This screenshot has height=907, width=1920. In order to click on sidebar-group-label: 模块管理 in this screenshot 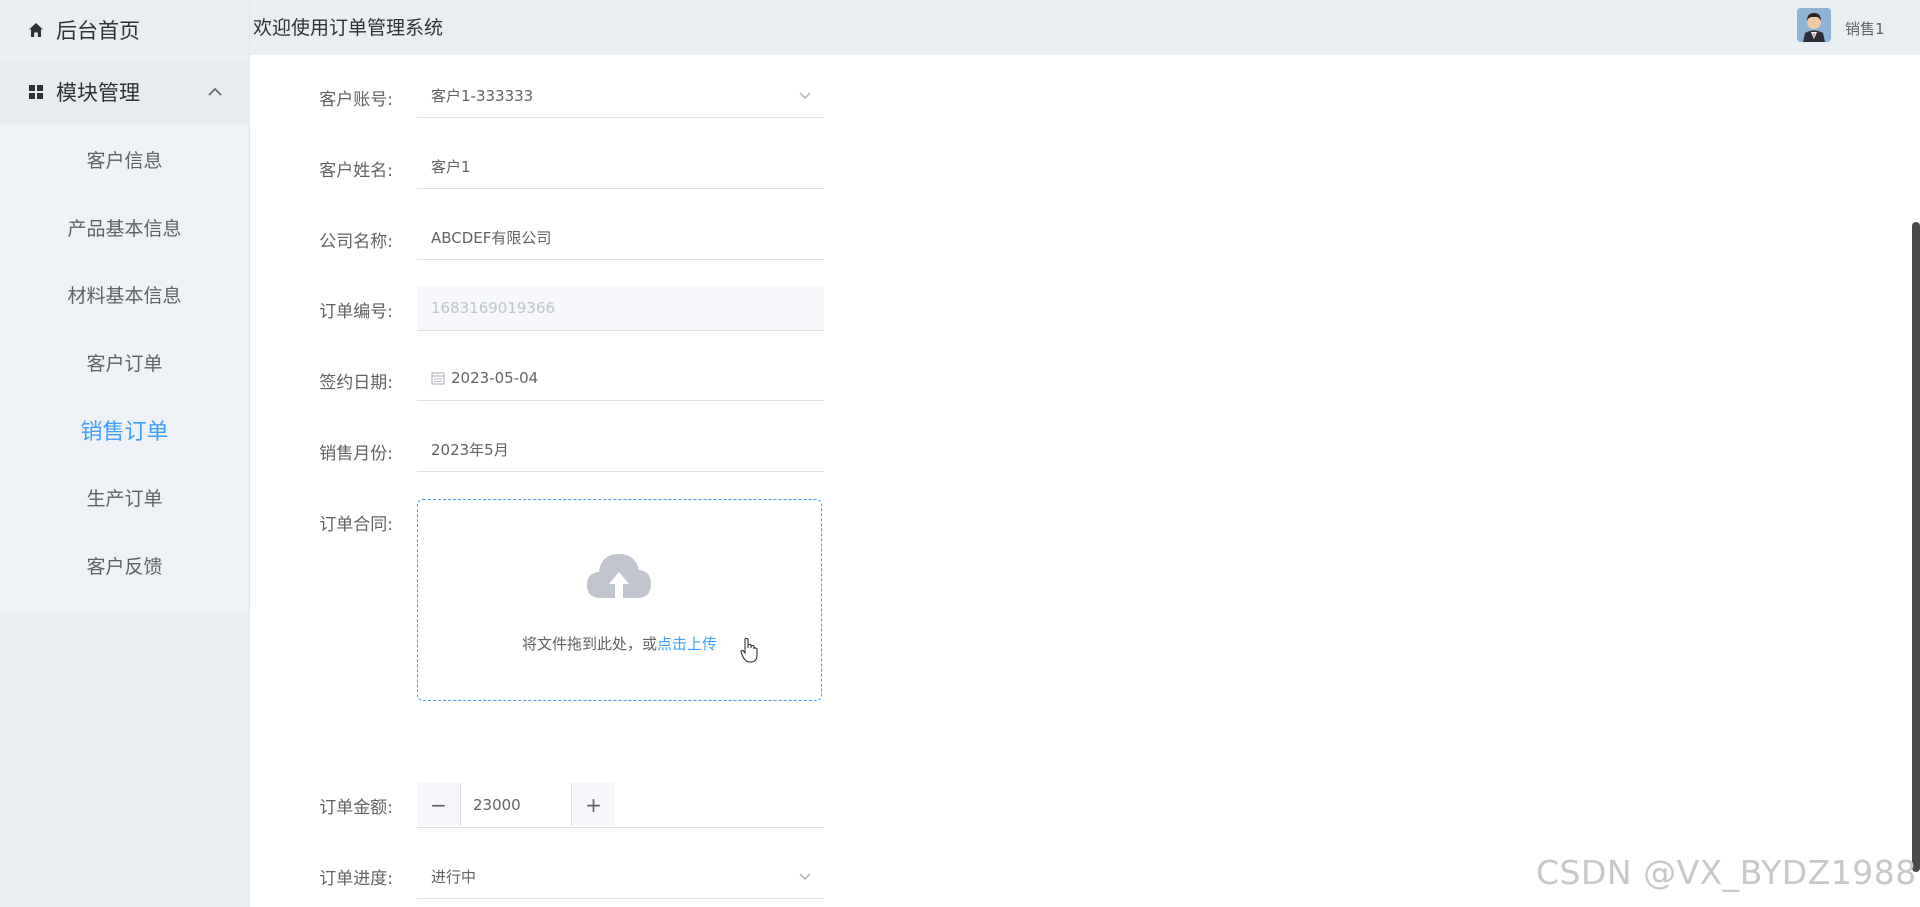, I will do `click(98, 93)`.